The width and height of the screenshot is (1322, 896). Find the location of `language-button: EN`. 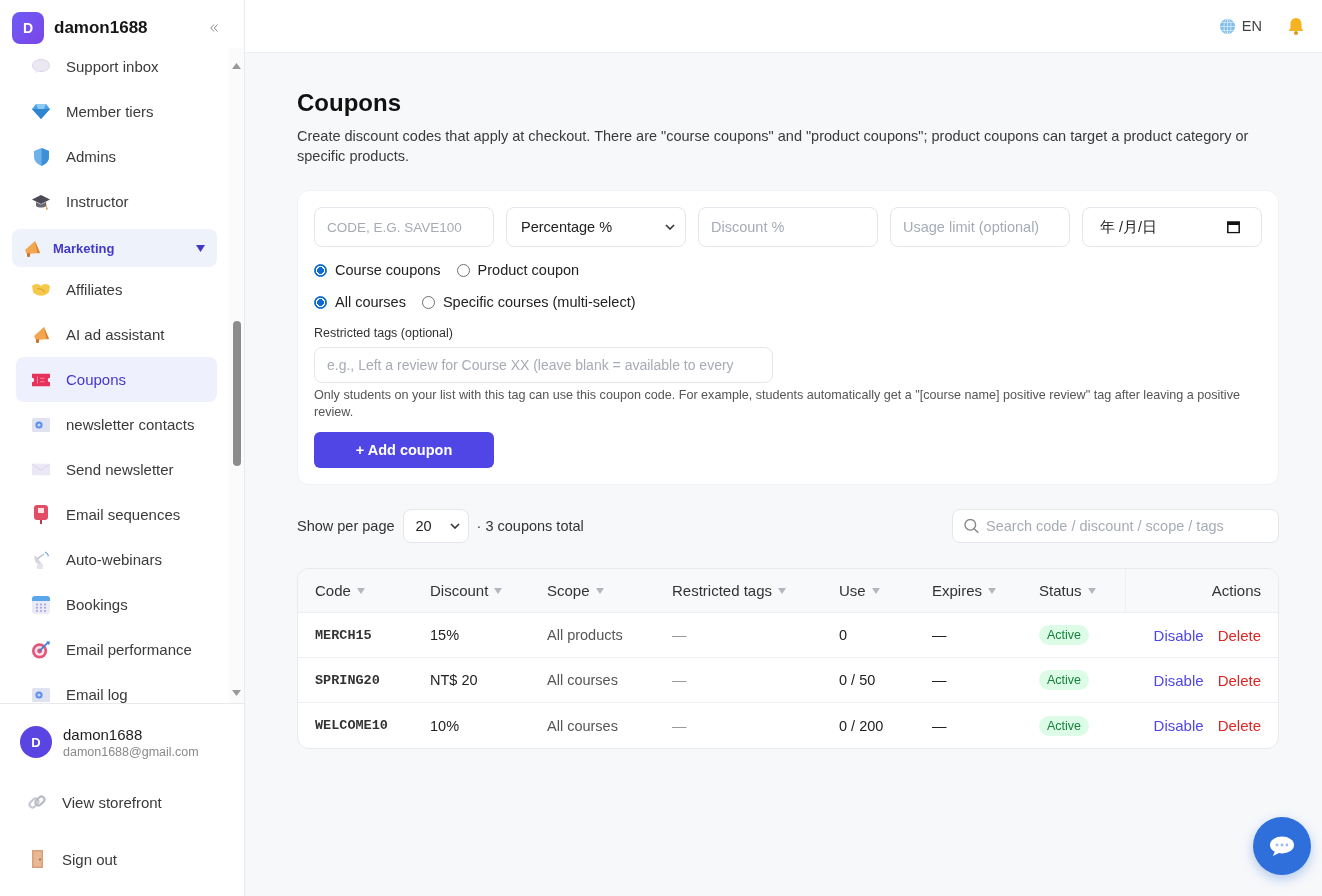

language-button: EN is located at coordinates (1240, 26).